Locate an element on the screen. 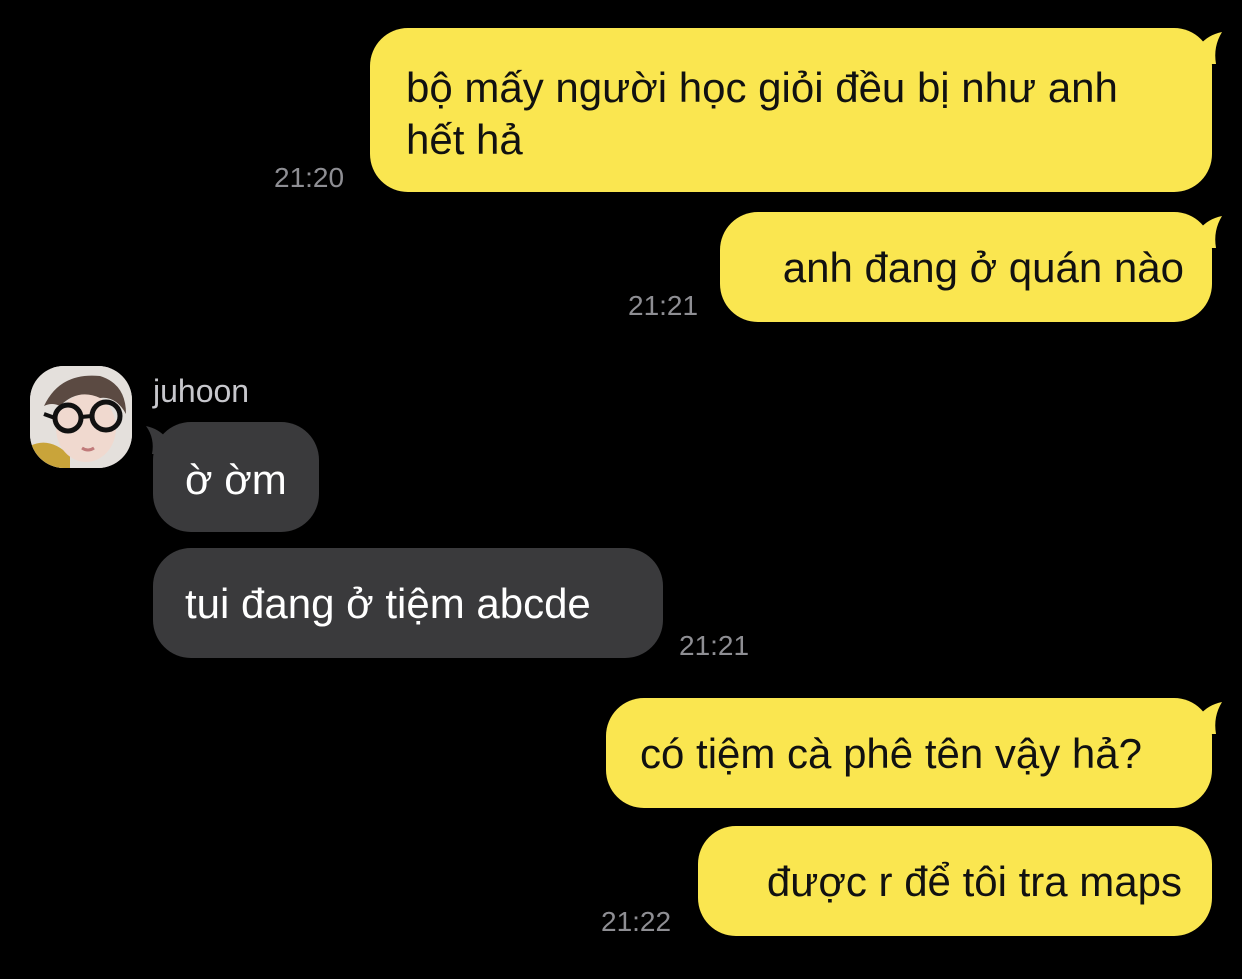  outgoing-message-bubble: được r để tôi tra maps is located at coordinates (955, 881).